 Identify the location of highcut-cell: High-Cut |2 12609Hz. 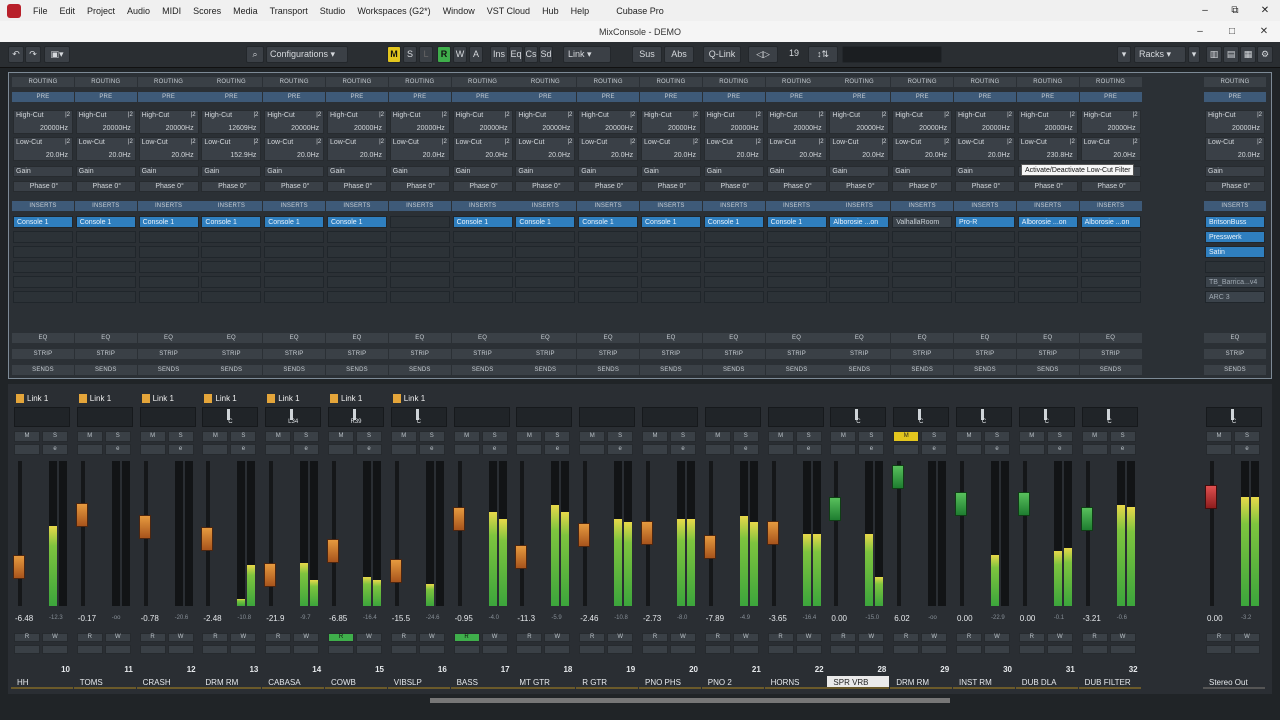
(231, 122).